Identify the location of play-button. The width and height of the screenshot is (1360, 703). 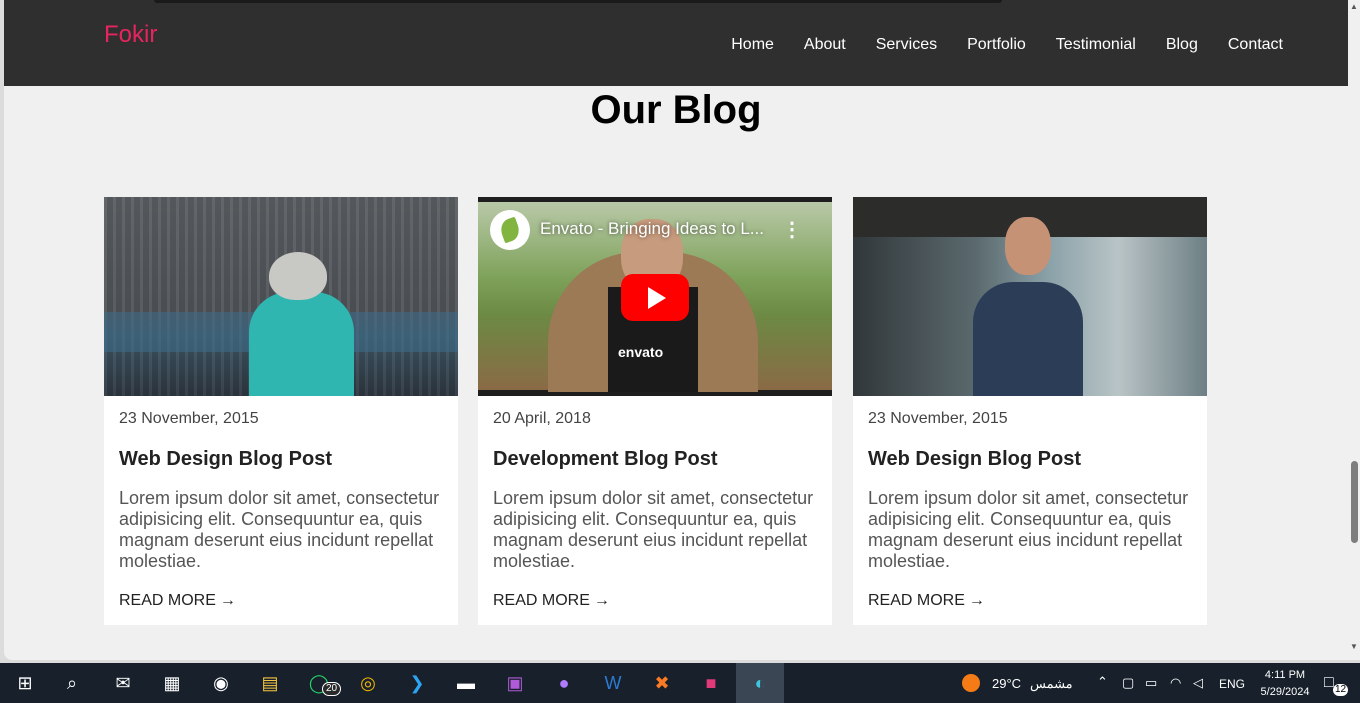
(655, 297).